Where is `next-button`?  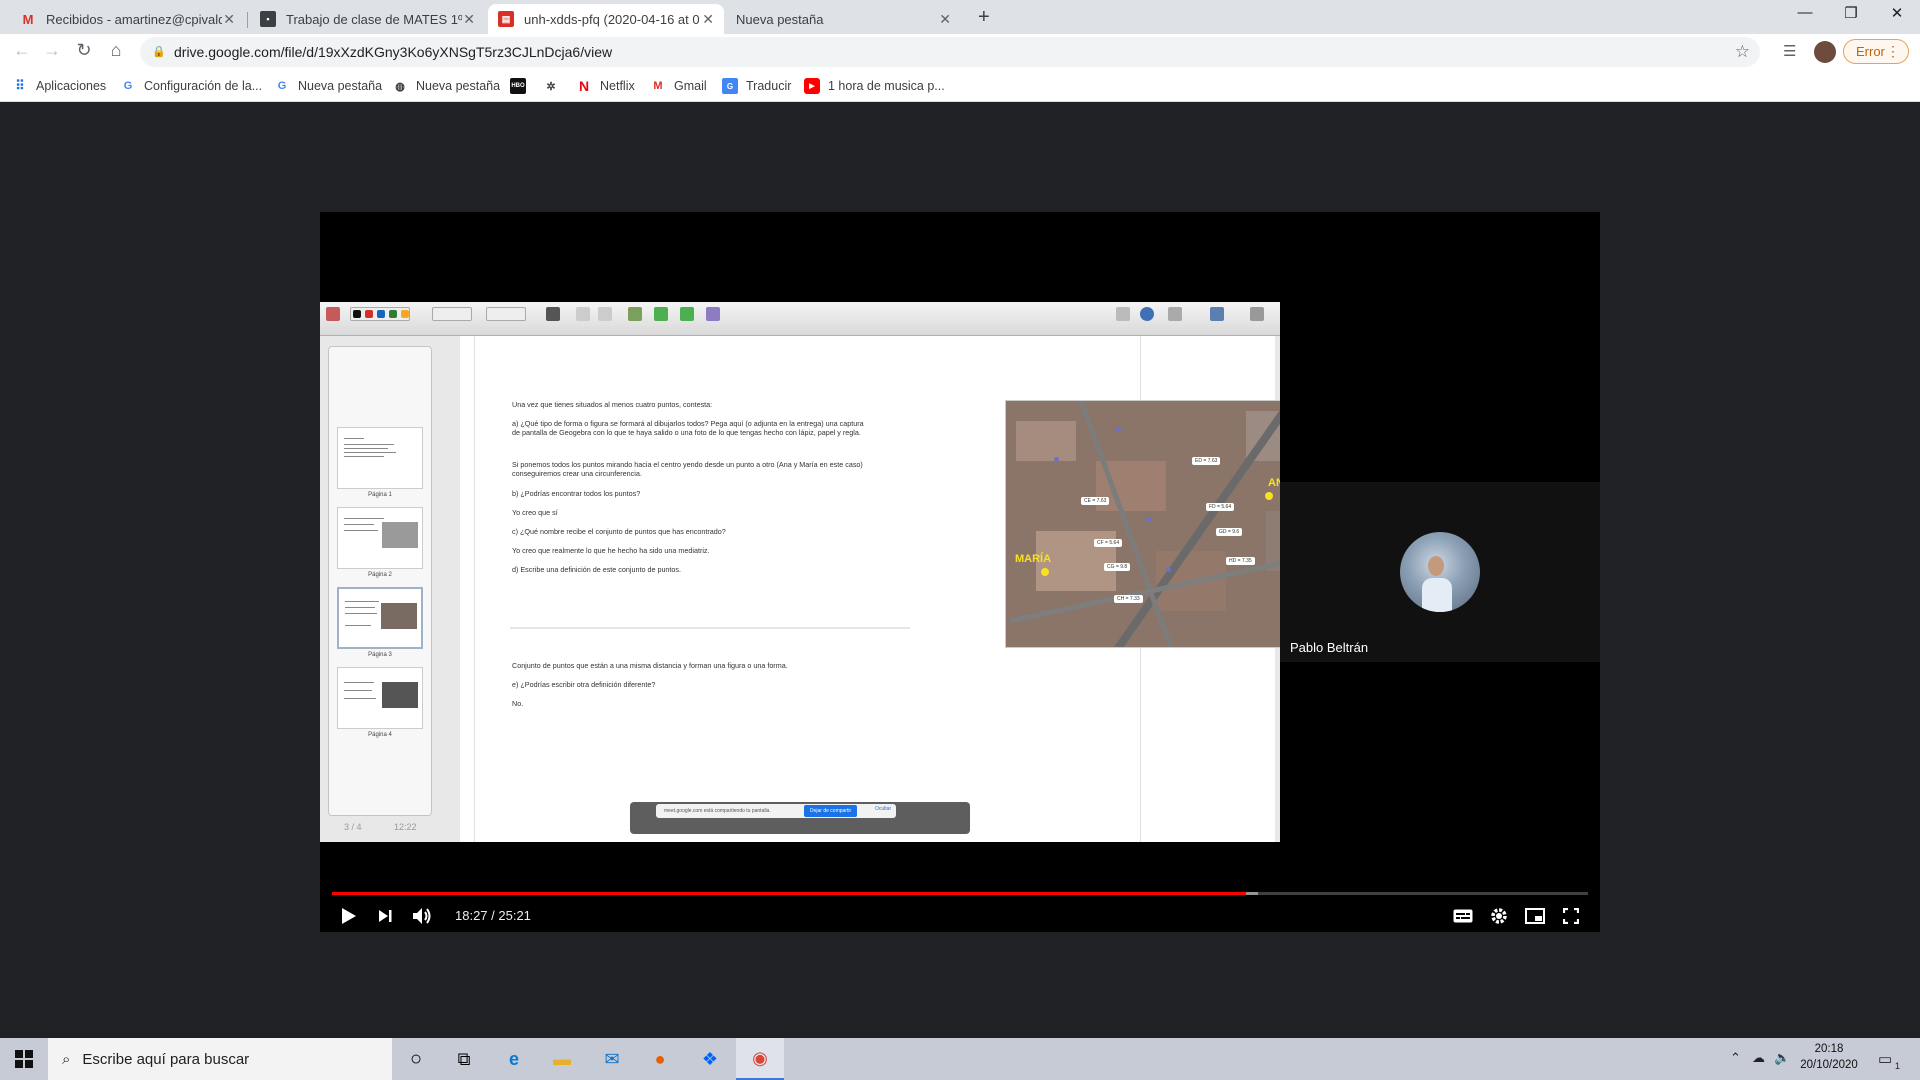 next-button is located at coordinates (385, 916).